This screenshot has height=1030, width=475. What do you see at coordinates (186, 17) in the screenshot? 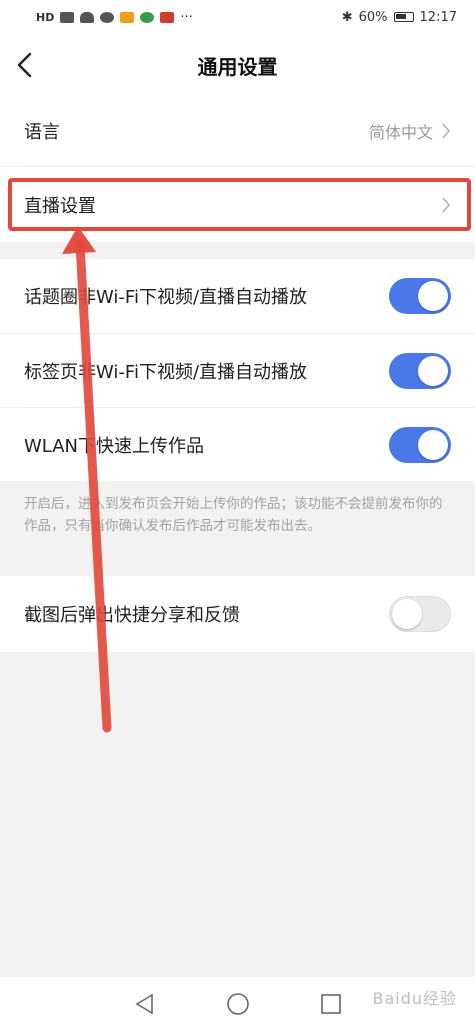
I see `more-icon: ···` at bounding box center [186, 17].